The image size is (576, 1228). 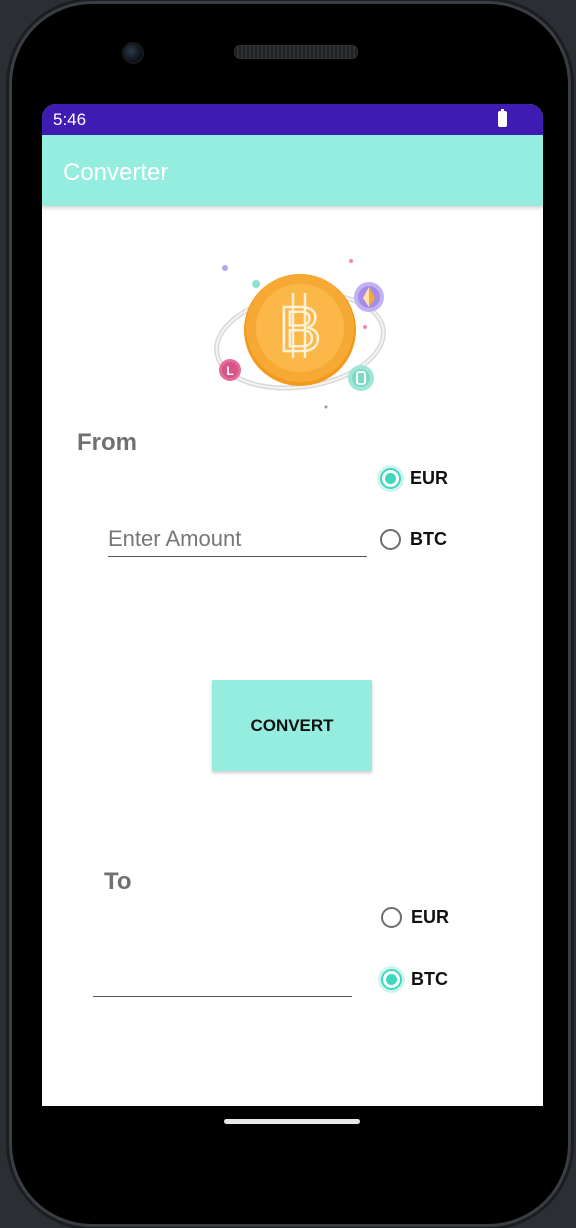 I want to click on status-time: 5:46, so click(x=70, y=119).